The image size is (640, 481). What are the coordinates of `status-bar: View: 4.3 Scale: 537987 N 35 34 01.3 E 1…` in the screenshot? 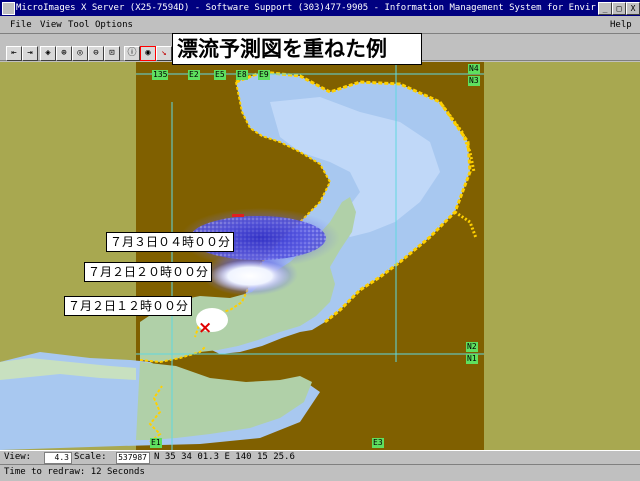 It's located at (320, 457).